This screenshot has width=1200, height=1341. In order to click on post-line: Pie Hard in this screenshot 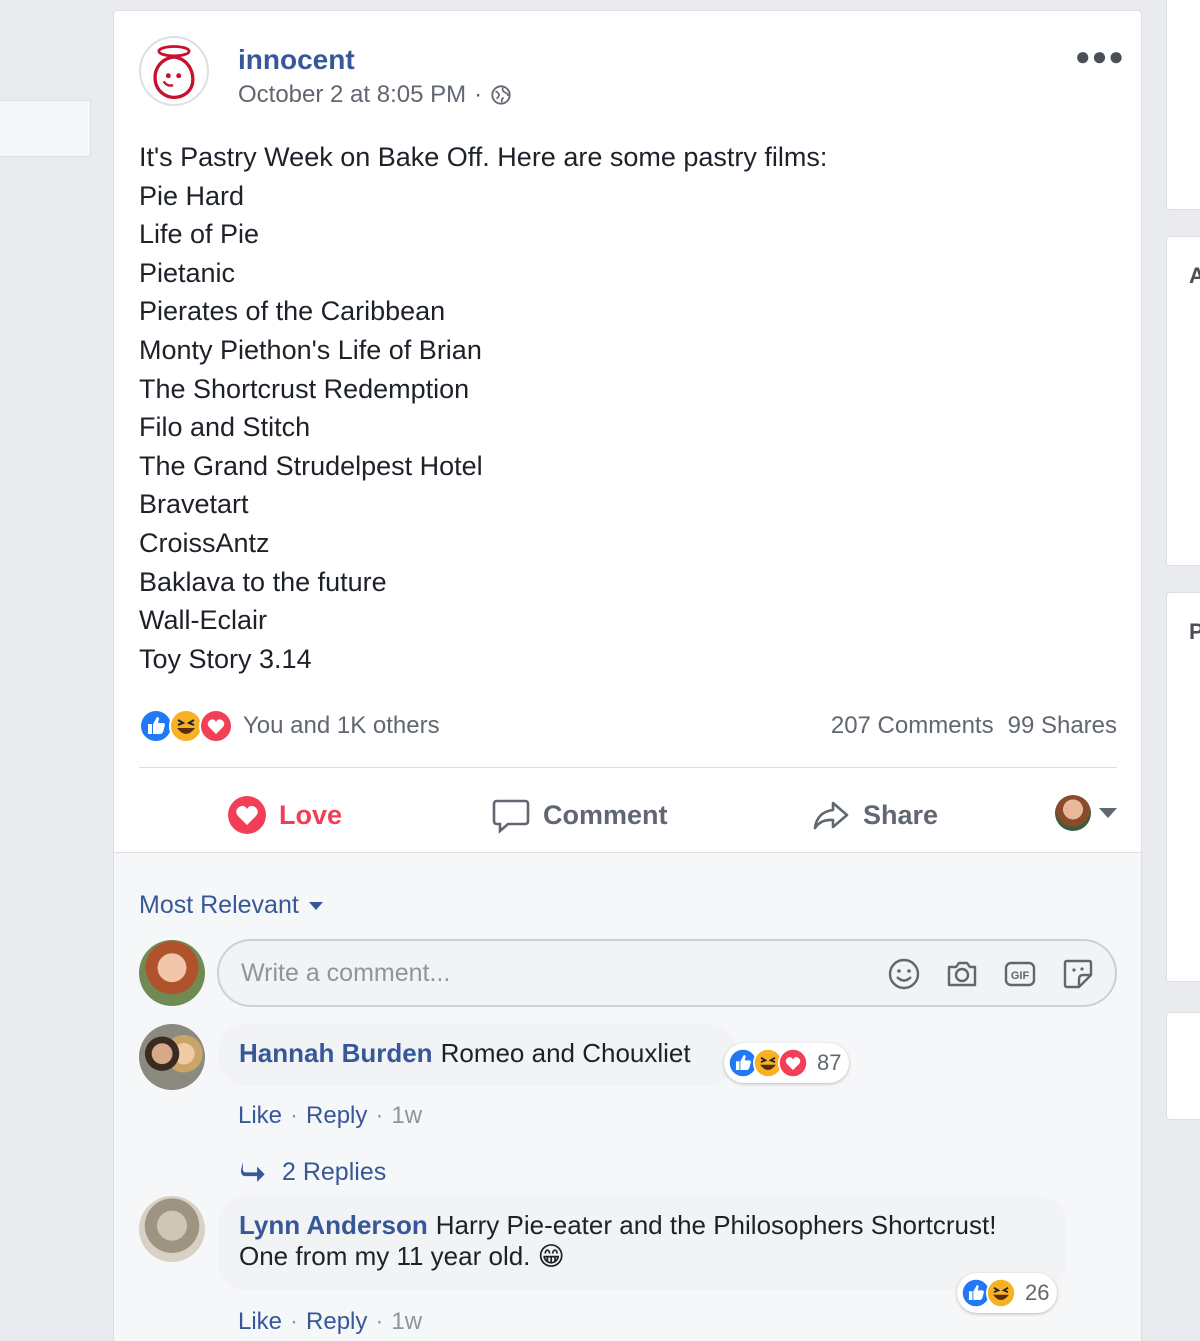, I will do `click(192, 195)`.